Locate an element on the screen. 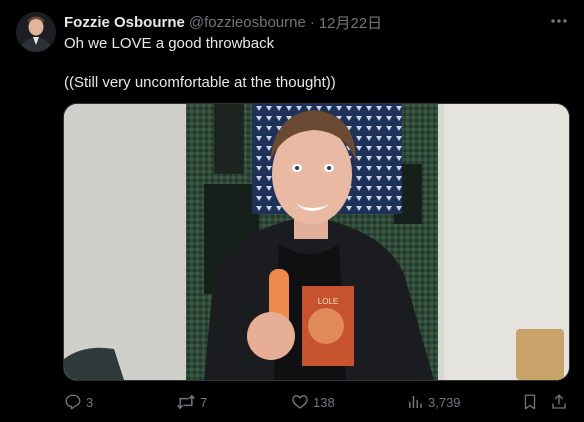  like-button: 138 is located at coordinates (313, 402).